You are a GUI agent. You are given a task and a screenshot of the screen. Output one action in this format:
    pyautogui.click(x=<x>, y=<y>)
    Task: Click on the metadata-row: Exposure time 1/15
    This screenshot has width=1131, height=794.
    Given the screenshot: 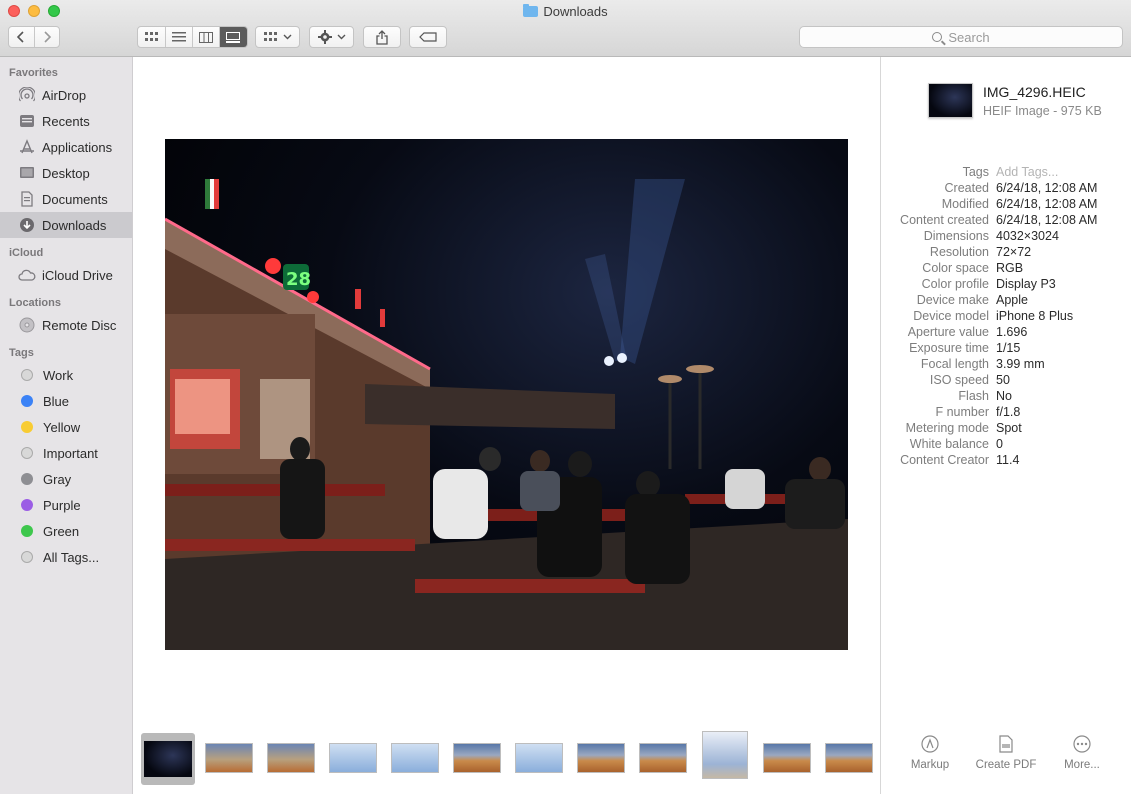 What is the action you would take?
    pyautogui.click(x=965, y=348)
    